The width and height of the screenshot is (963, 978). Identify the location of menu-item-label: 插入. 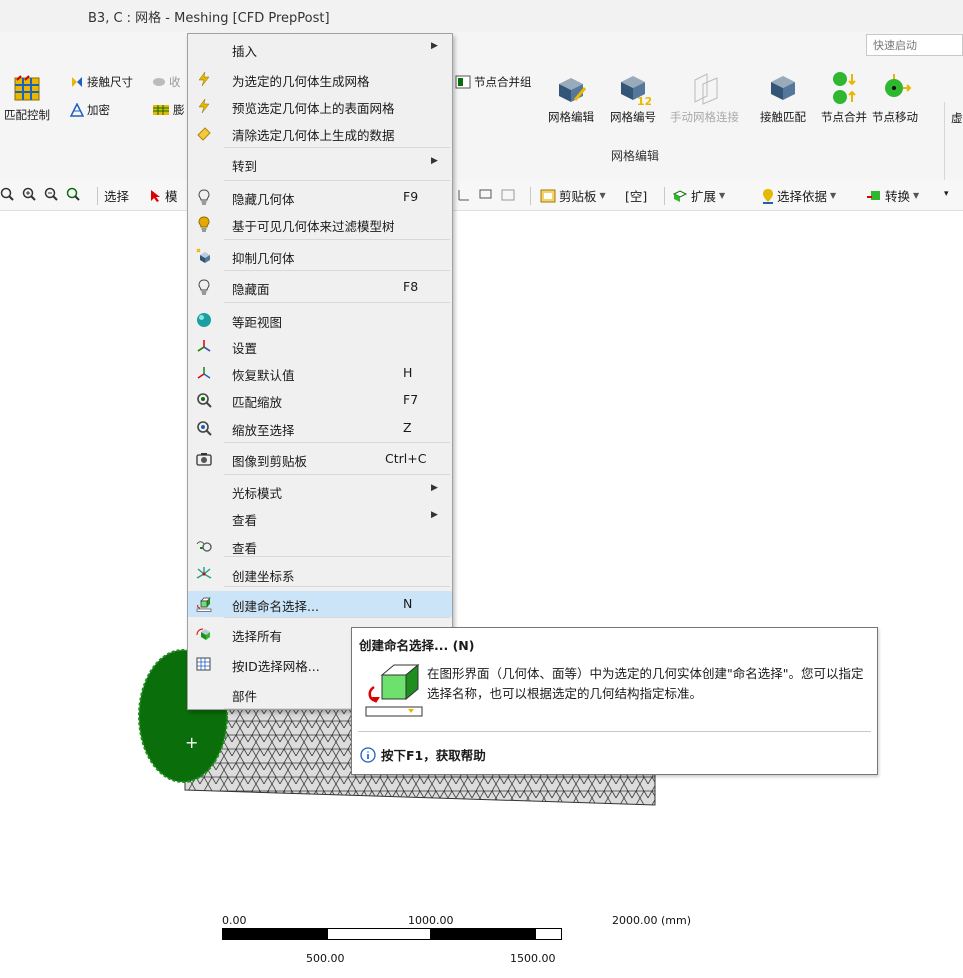
(245, 51).